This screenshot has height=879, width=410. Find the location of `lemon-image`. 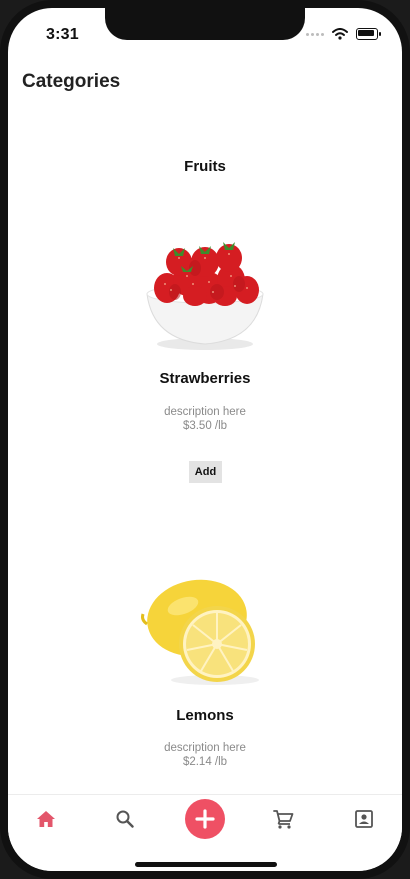

lemon-image is located at coordinates (200, 632).